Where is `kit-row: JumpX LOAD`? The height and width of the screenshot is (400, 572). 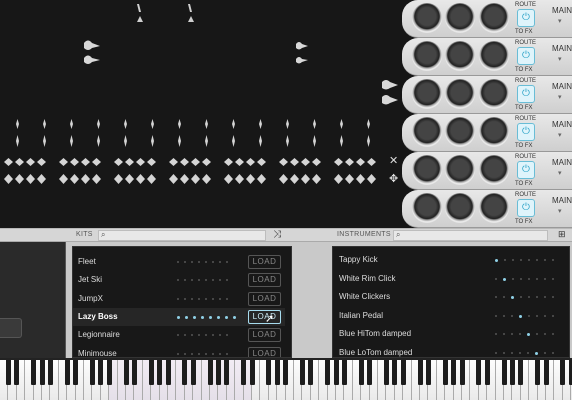 kit-row: JumpX LOAD is located at coordinates (179, 299).